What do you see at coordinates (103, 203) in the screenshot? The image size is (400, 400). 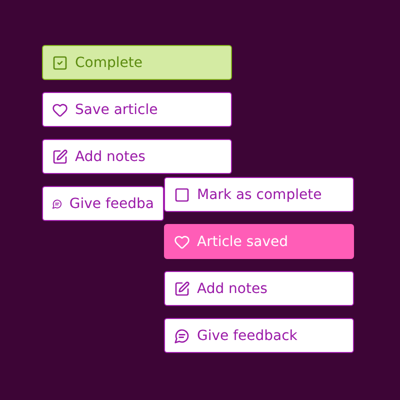 I see `feedback-button: Give feedba` at bounding box center [103, 203].